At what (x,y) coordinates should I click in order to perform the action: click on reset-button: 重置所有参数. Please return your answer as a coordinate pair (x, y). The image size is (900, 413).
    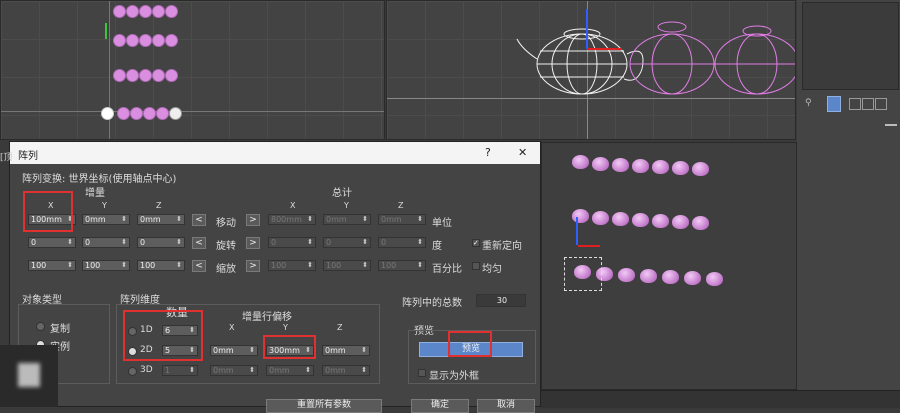
    Looking at the image, I should click on (324, 406).